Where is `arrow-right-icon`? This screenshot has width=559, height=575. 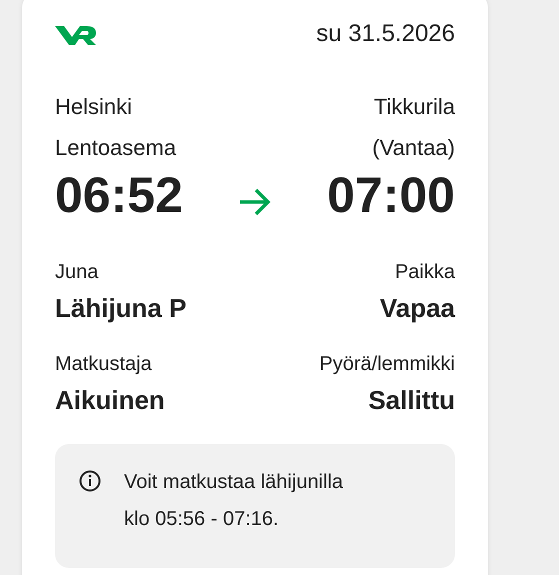 arrow-right-icon is located at coordinates (255, 202).